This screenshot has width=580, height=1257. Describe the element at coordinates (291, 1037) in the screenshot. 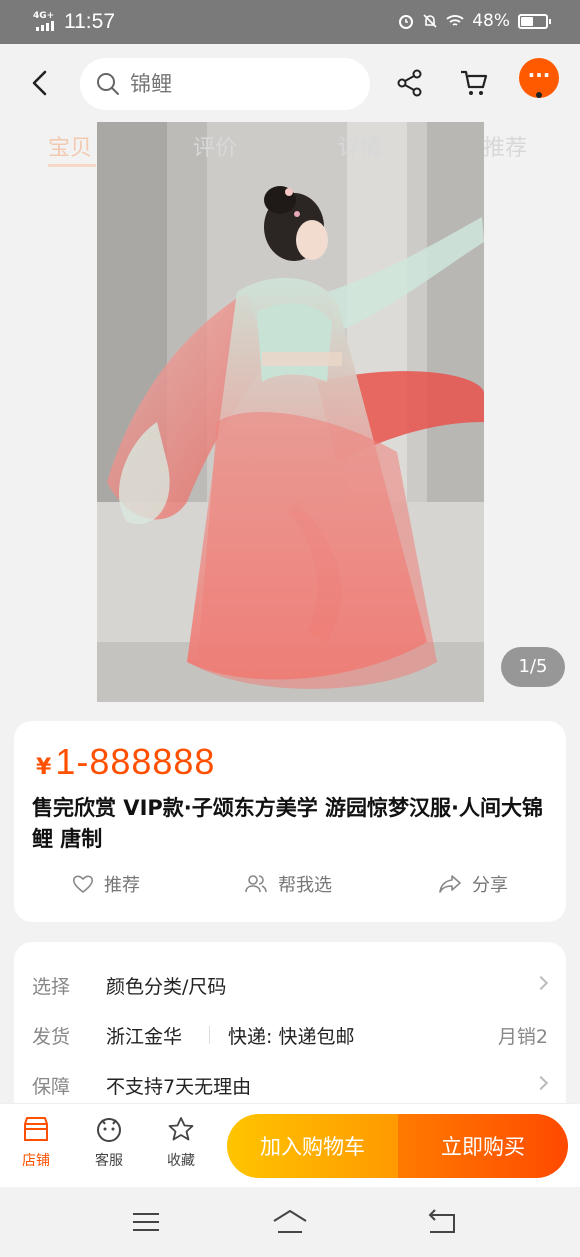

I see `shipping-express: 快递: 快递包邮` at that location.